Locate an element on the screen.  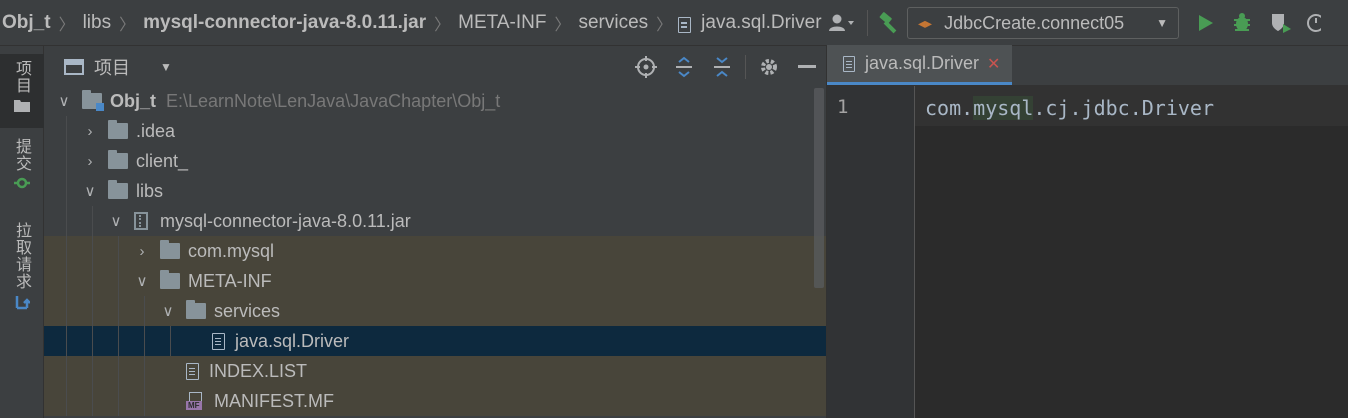
breadcrumb-item-driver: java.sql.Driver is located at coordinates (761, 23).